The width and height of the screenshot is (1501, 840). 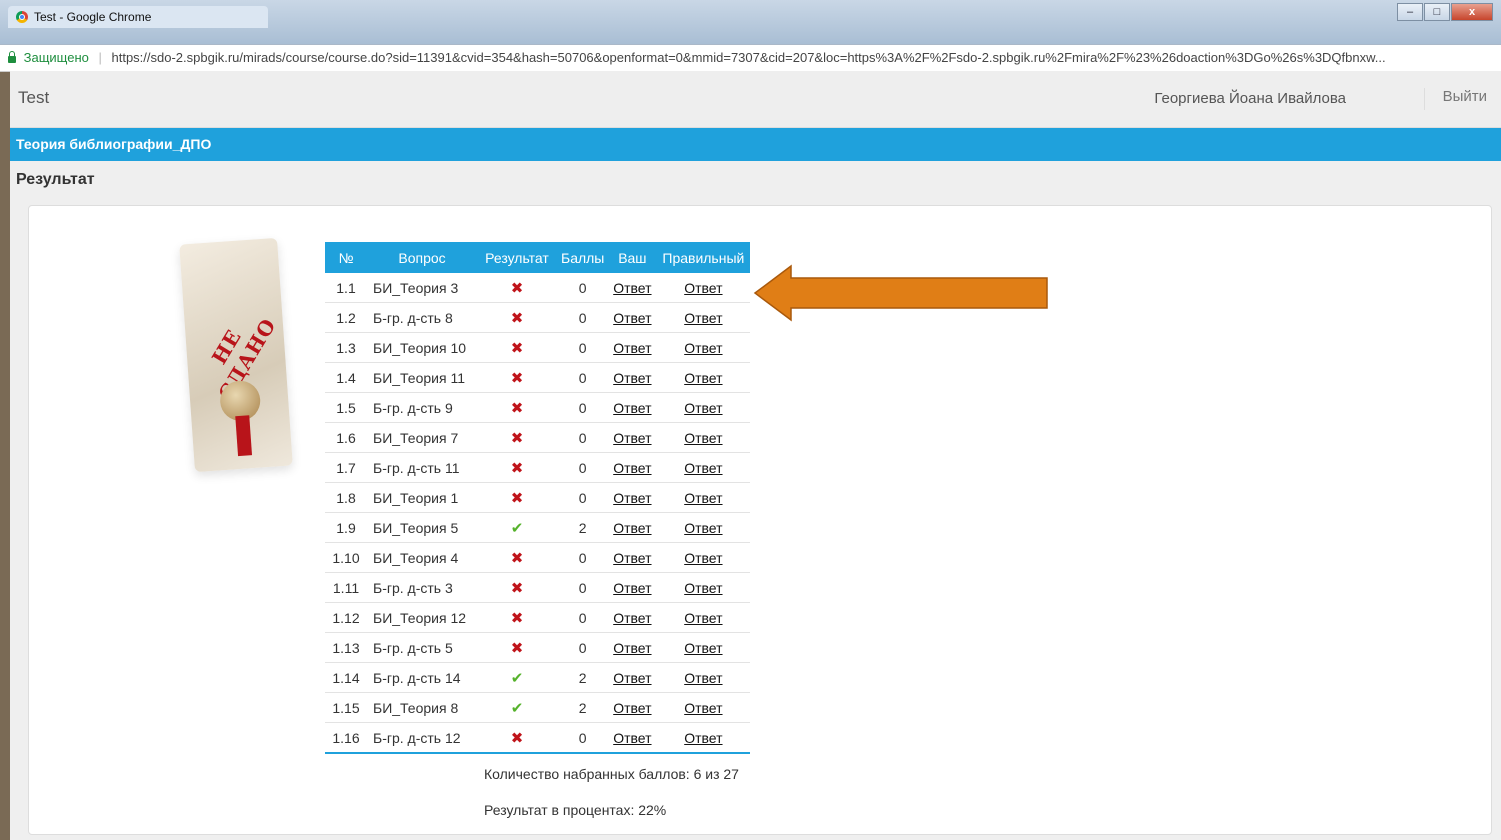 What do you see at coordinates (346, 377) in the screenshot?
I see `row-number: 1.4` at bounding box center [346, 377].